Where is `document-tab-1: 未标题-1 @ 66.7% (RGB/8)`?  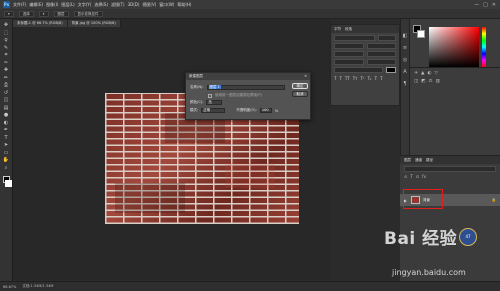
document-tab-1: 未标题-1 @ 66.7% (RGB/8) is located at coordinates (40, 23).